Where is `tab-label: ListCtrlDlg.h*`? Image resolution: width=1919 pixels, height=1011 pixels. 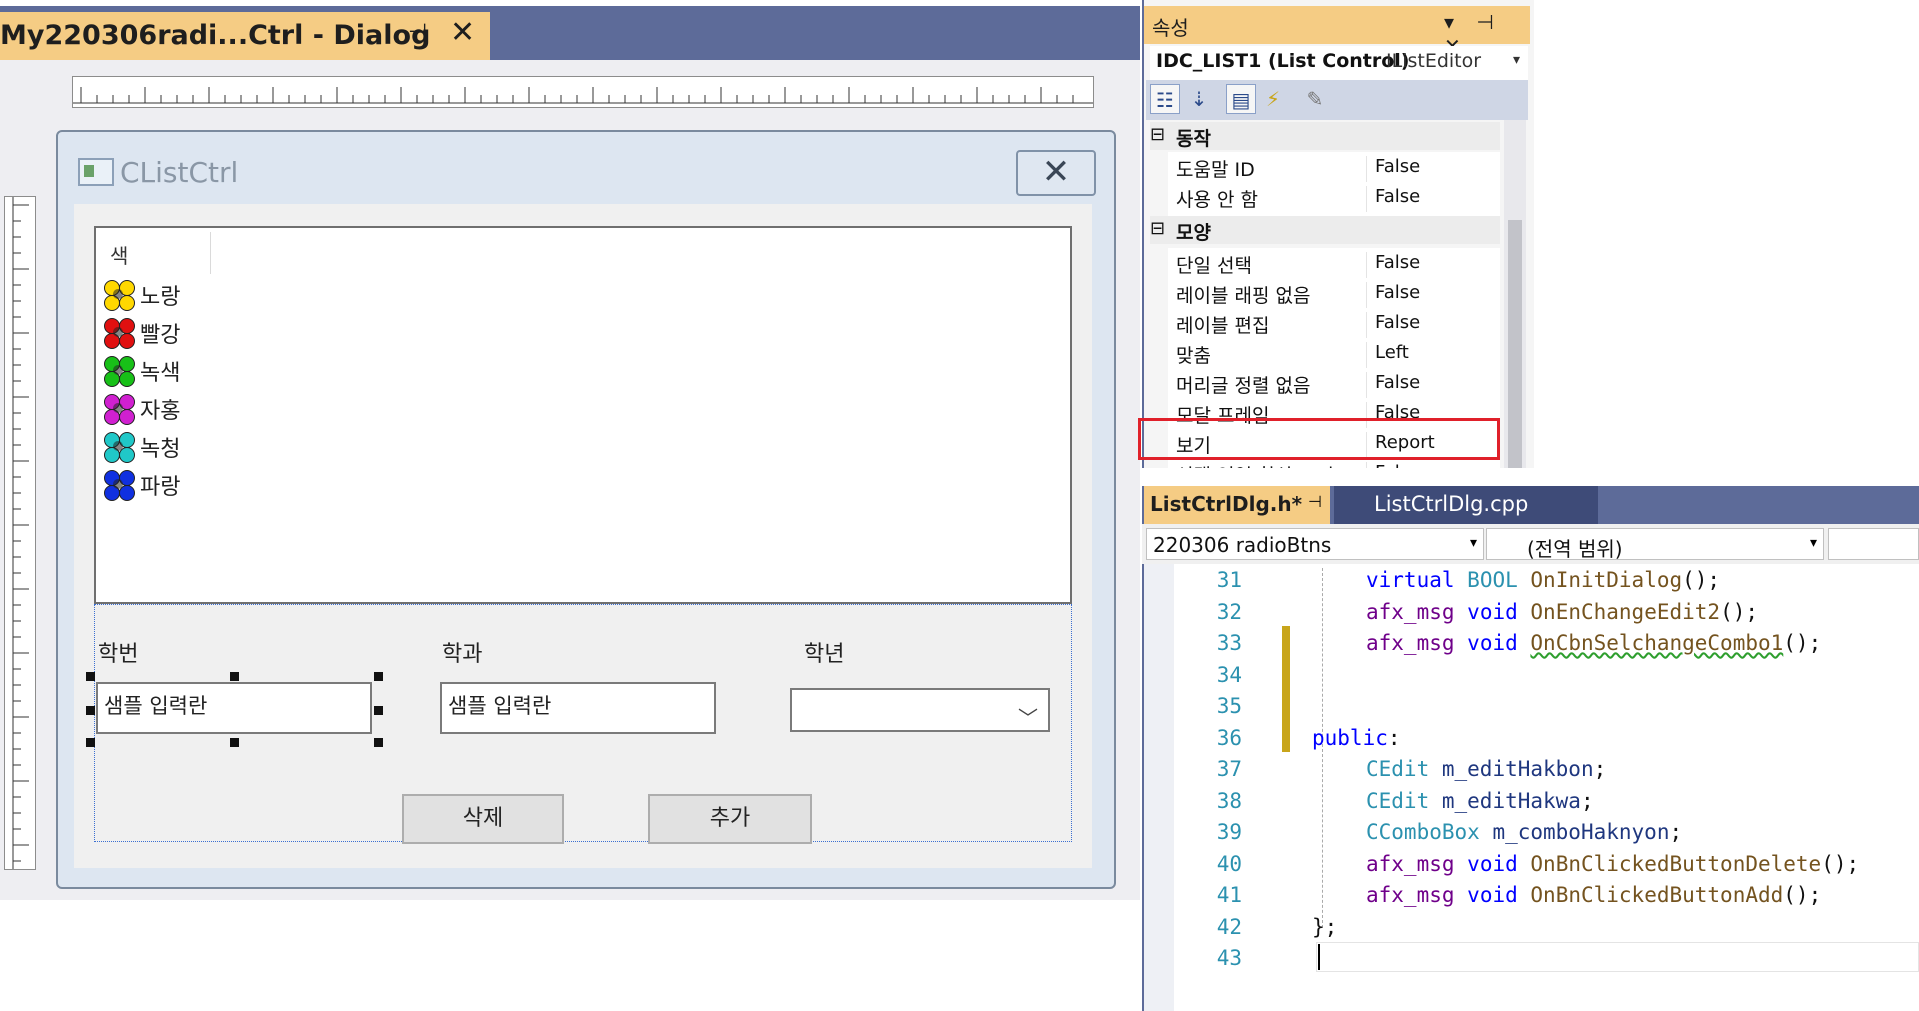 tab-label: ListCtrlDlg.h* is located at coordinates (1226, 504).